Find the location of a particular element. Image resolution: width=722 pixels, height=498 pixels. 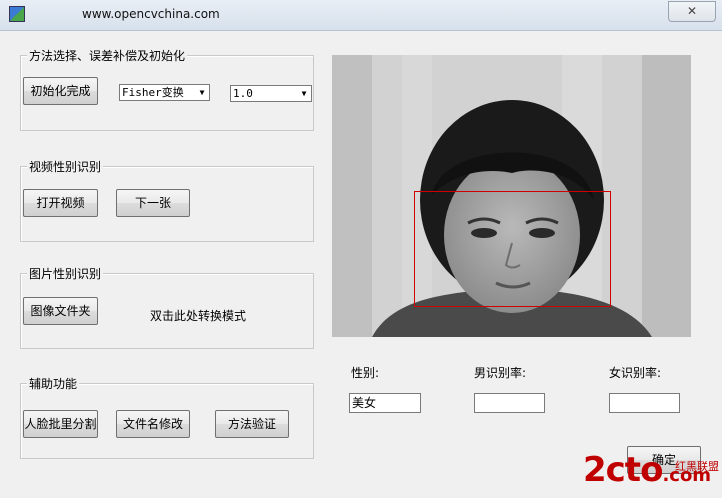

rename-files-button: 文件名修改 is located at coordinates (153, 424).